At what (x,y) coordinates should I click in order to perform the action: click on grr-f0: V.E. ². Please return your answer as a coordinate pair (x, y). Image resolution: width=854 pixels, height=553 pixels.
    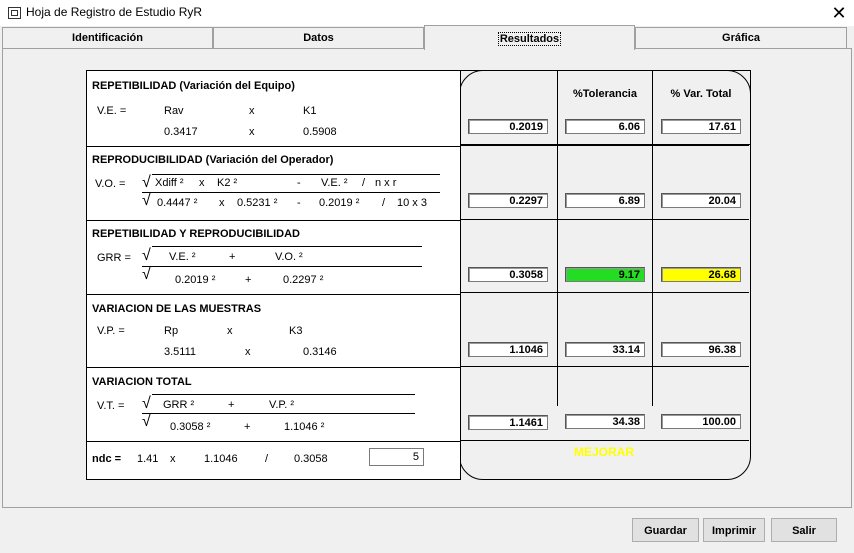
    Looking at the image, I should click on (182, 257).